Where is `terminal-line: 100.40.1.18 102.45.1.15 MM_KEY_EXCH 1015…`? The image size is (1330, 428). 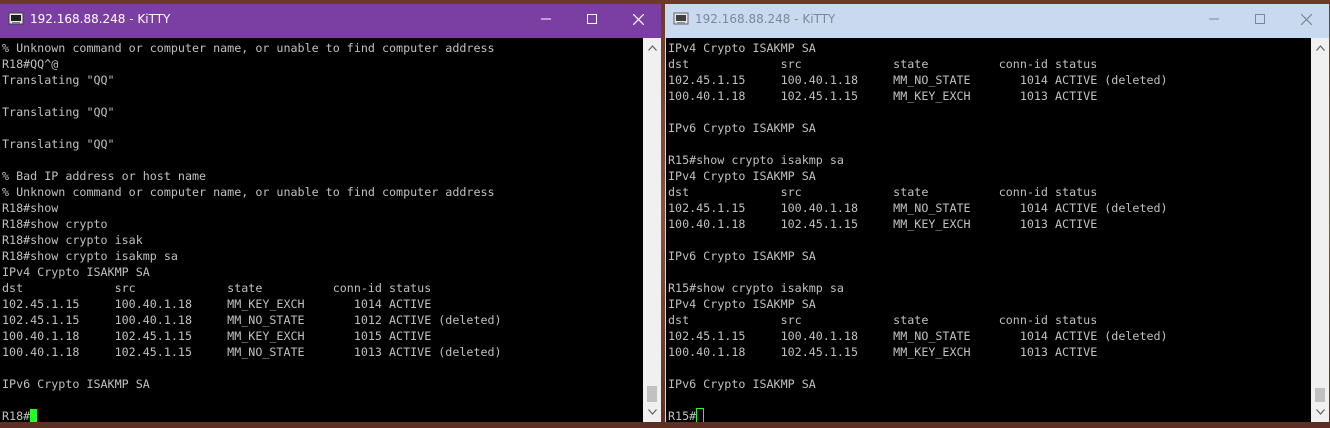
terminal-line: 100.40.1.18 102.45.1.15 MM_KEY_EXCH 1015… is located at coordinates (217, 336).